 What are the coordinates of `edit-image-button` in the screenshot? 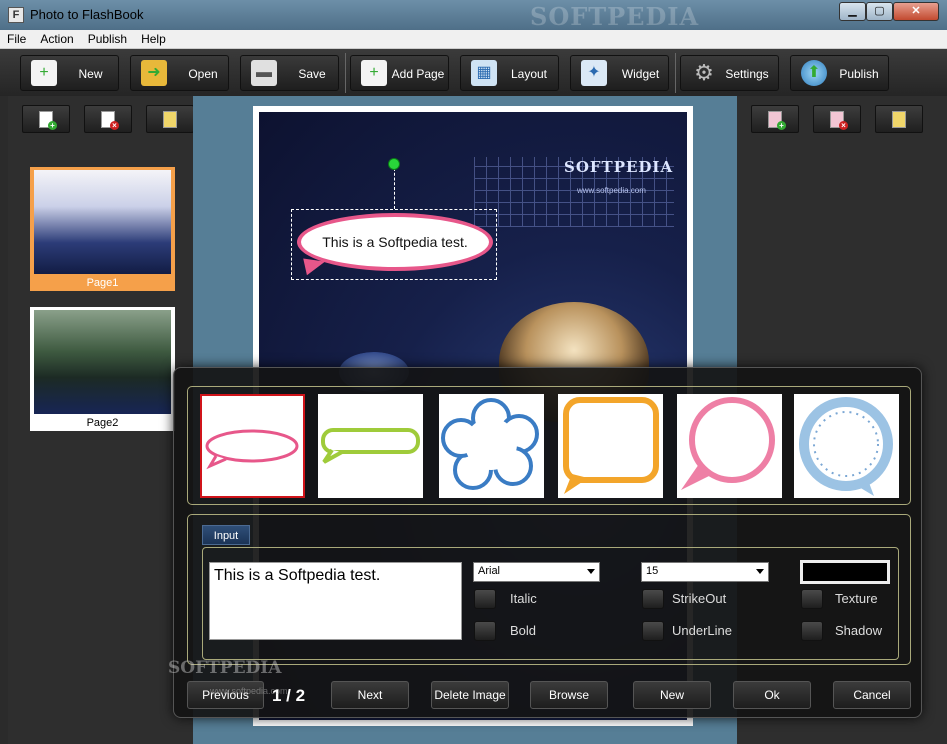 It's located at (899, 119).